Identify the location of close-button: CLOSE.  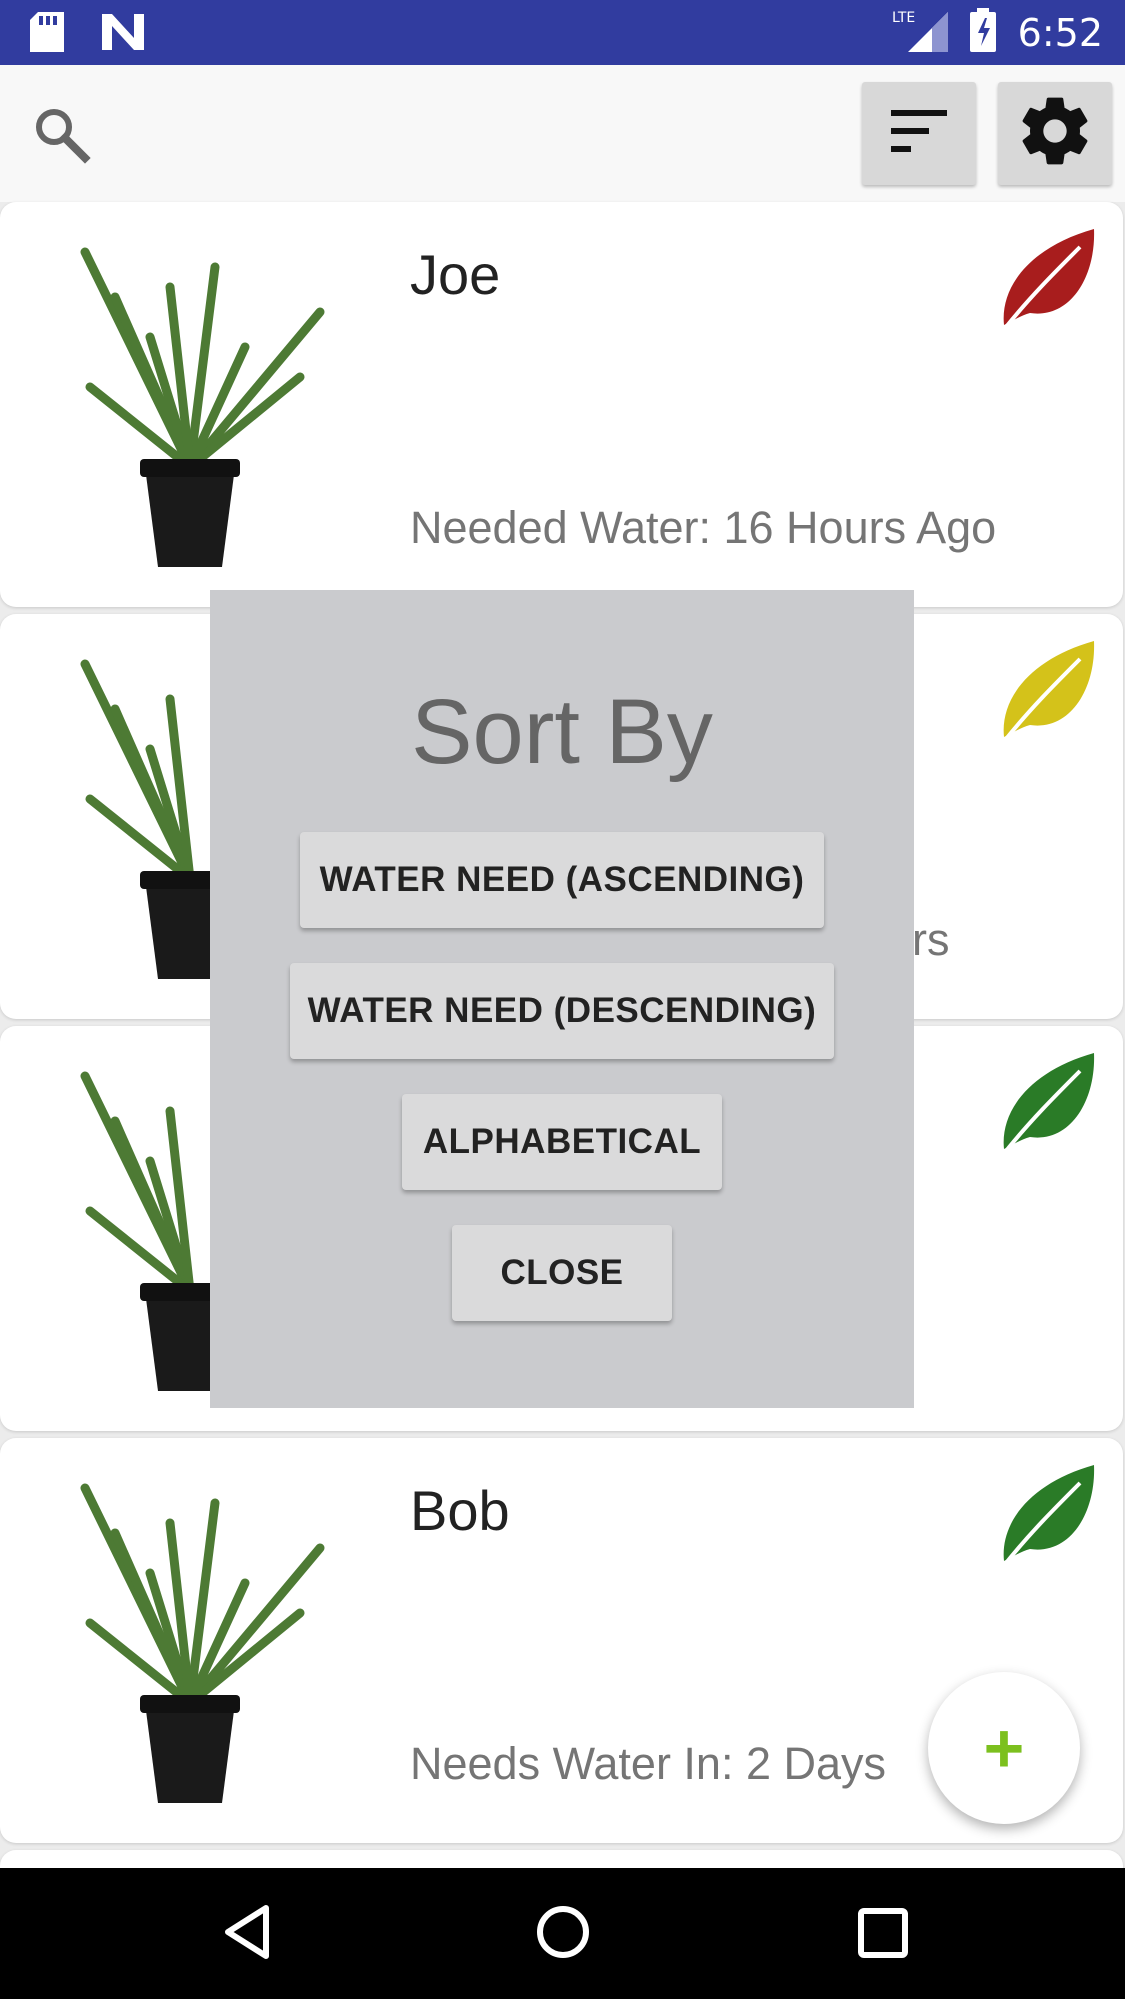
(562, 1273).